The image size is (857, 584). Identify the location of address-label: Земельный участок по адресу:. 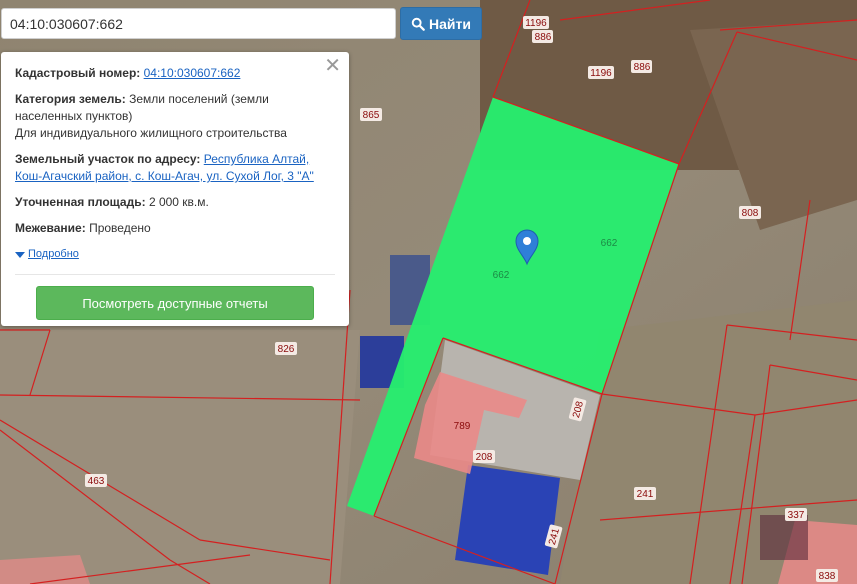
(108, 159).